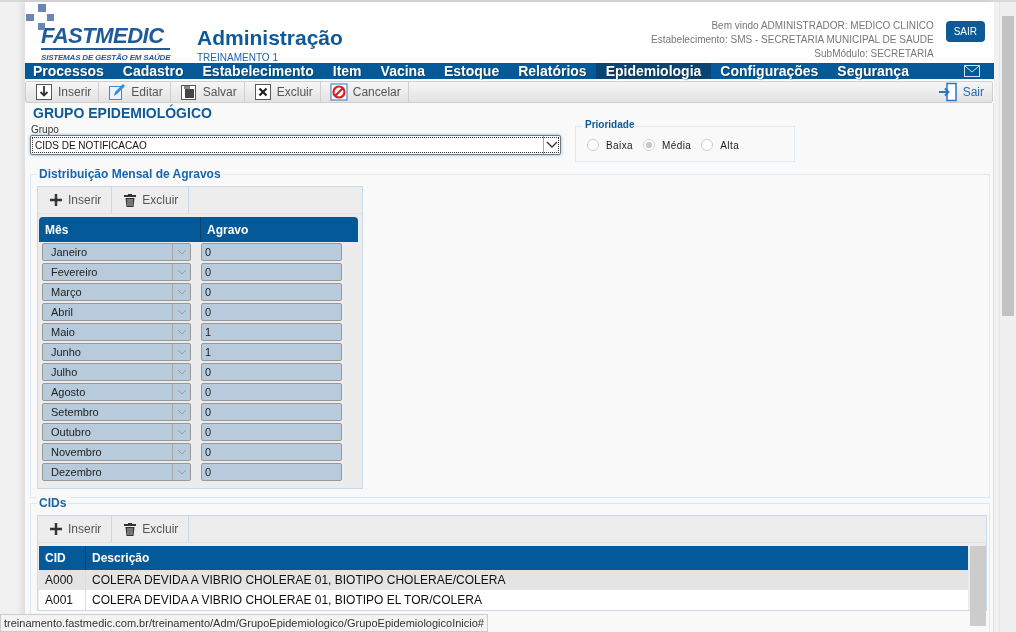  Describe the element at coordinates (347, 71) in the screenshot. I see `menu-item: Item` at that location.